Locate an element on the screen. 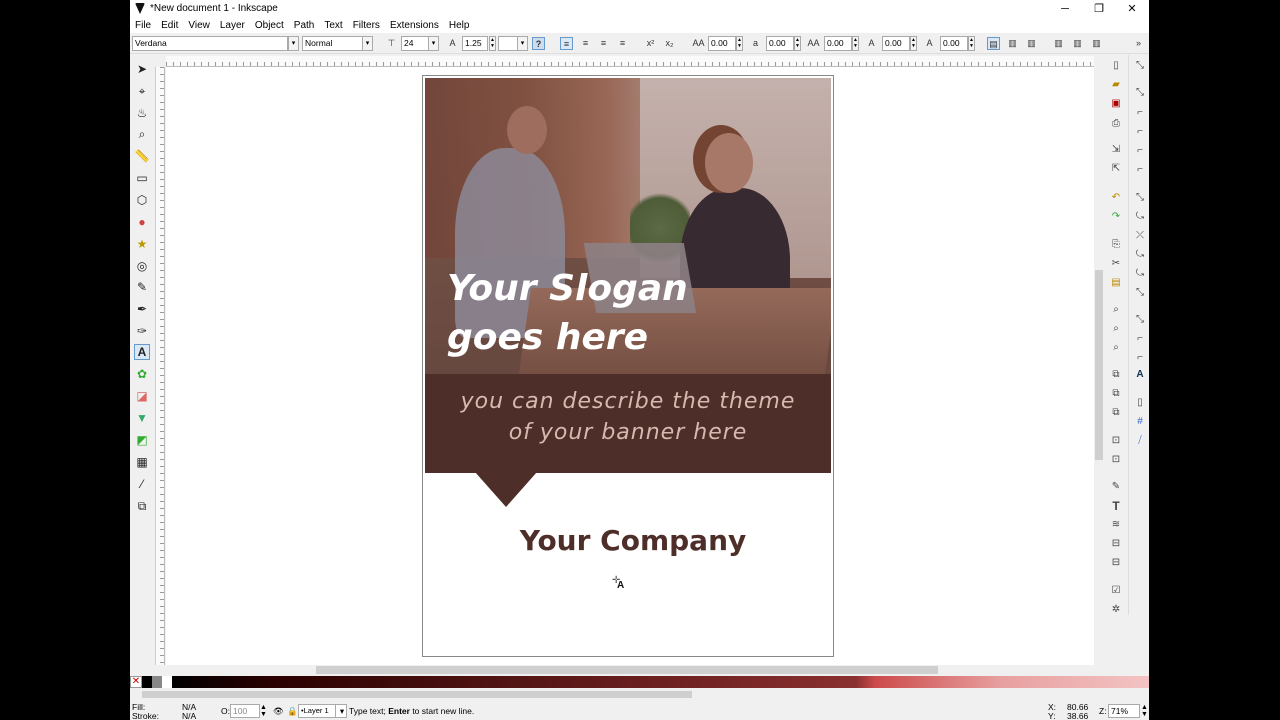 The width and height of the screenshot is (1280, 720). font-size-dropdown-icon: ▾ is located at coordinates (433, 43).